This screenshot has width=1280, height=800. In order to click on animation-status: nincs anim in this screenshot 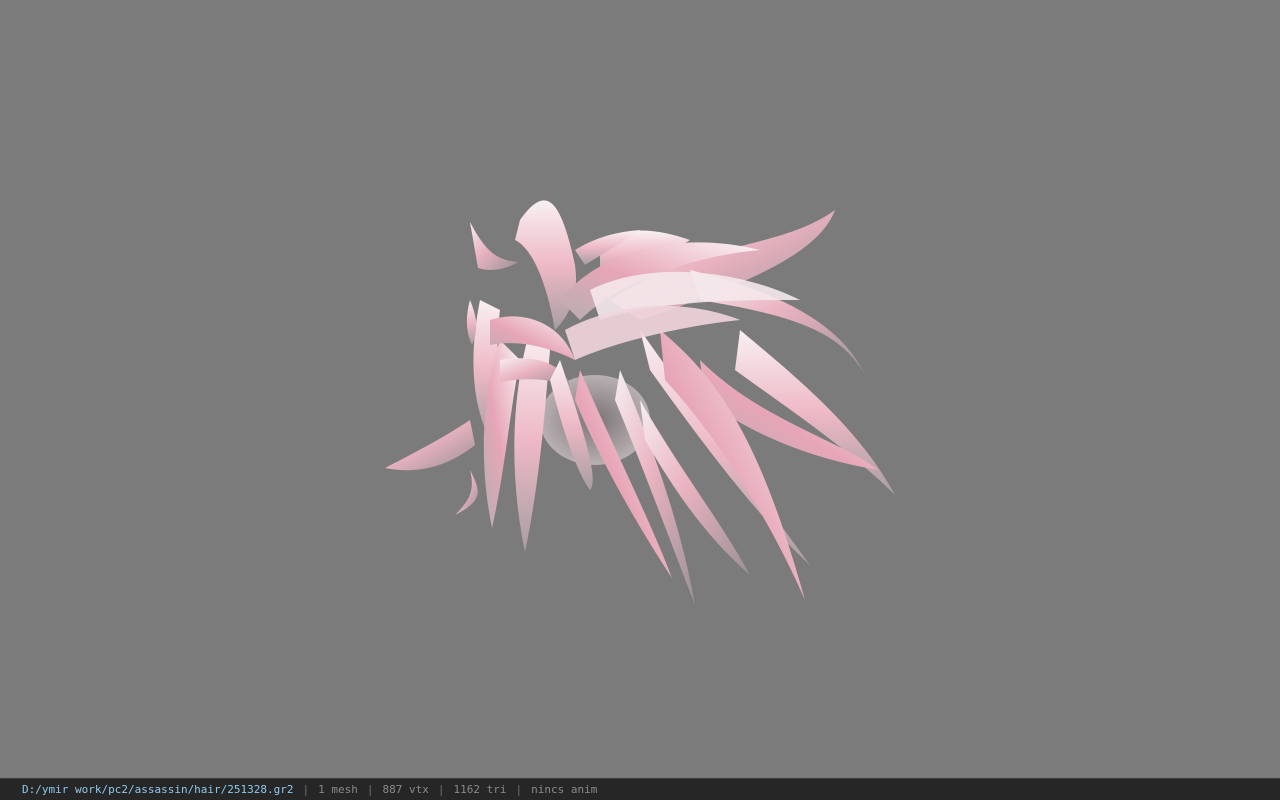, I will do `click(564, 789)`.